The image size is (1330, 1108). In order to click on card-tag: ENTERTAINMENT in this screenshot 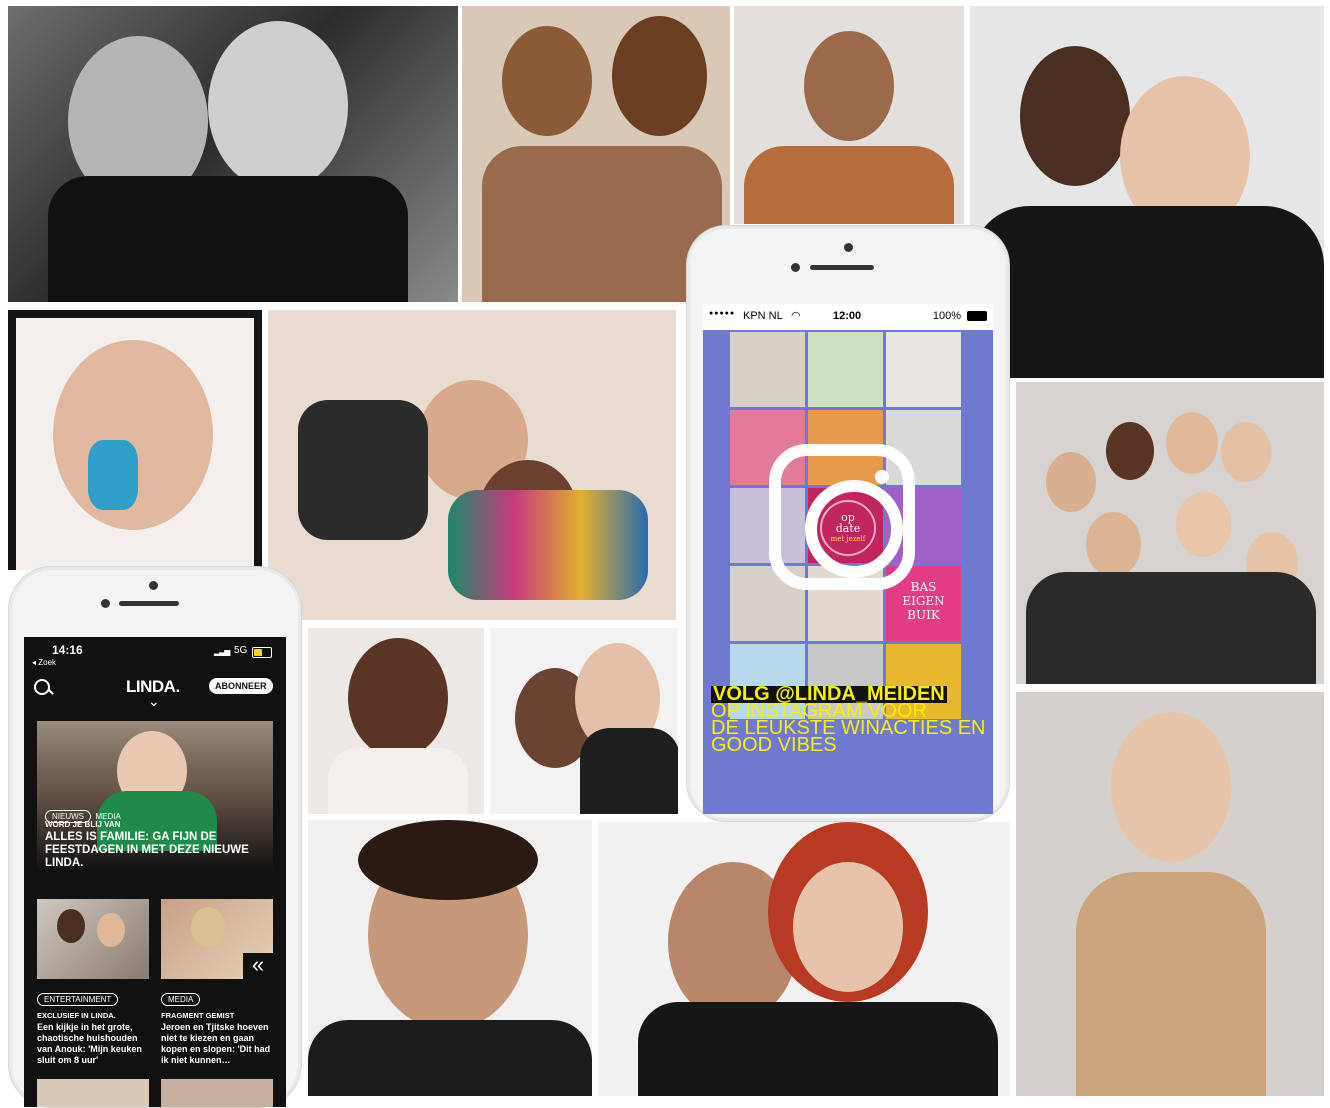, I will do `click(78, 999)`.